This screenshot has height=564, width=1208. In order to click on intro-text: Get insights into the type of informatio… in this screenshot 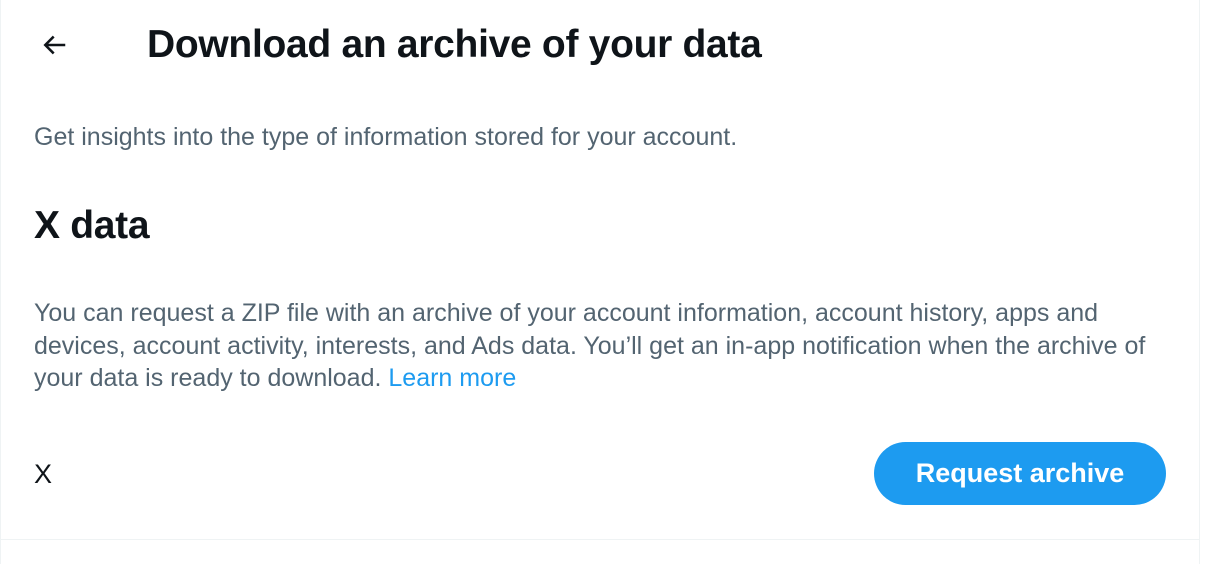, I will do `click(386, 137)`.